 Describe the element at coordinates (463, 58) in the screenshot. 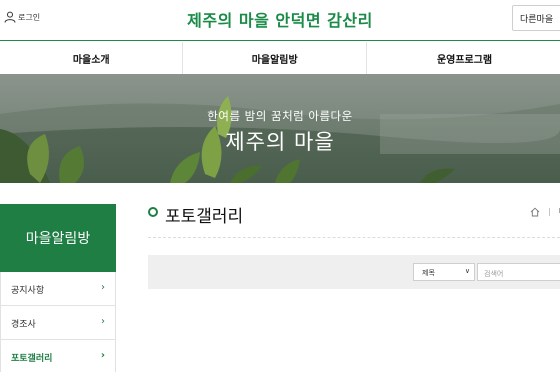

I see `nav-item-programs: 운영프로그램` at that location.